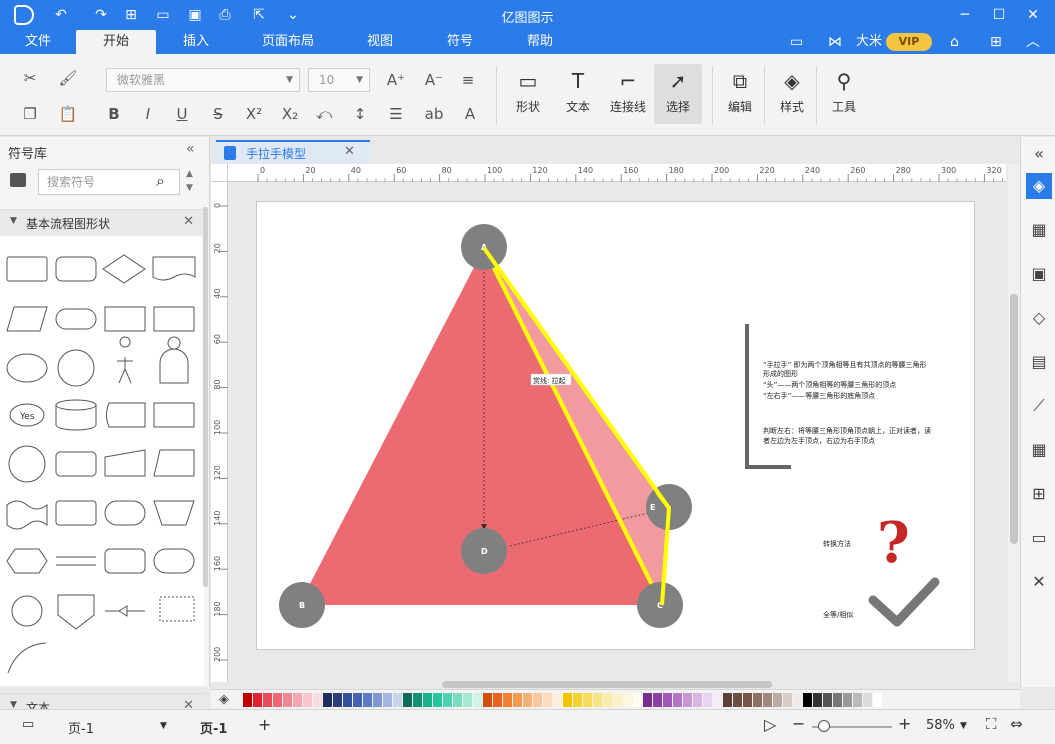 The height and width of the screenshot is (744, 1055). What do you see at coordinates (182, 114) in the screenshot?
I see `underline-icon: U` at bounding box center [182, 114].